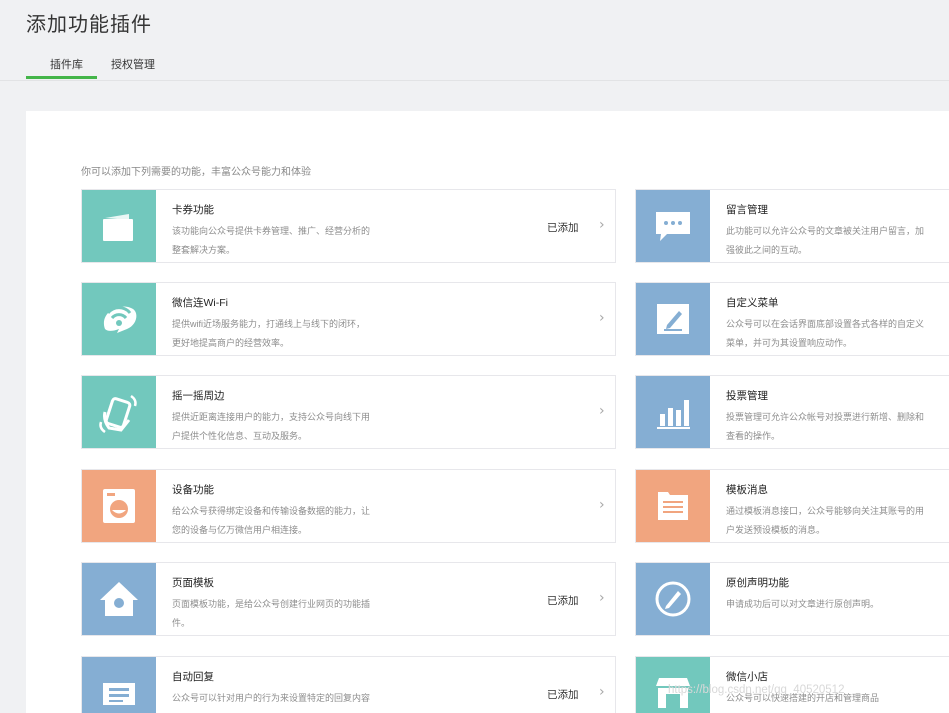  What do you see at coordinates (89, 25) in the screenshot?
I see `page-title: 添加功能插件` at bounding box center [89, 25].